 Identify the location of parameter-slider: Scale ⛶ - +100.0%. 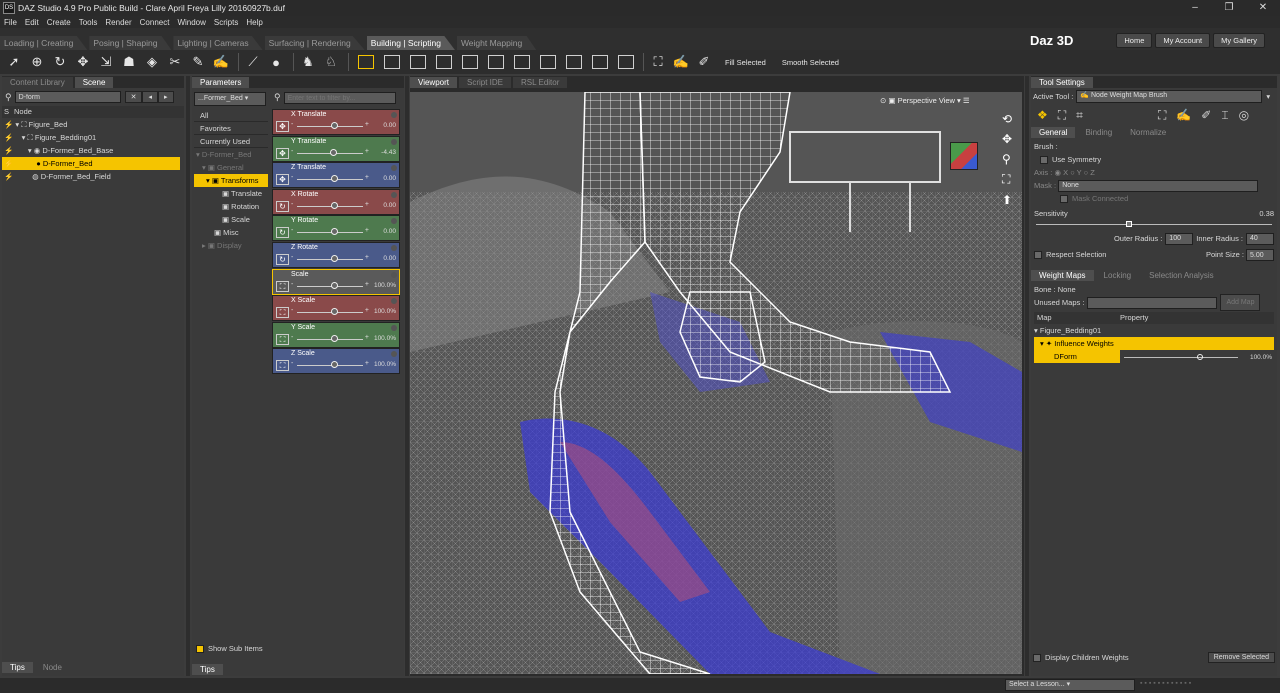
(336, 281).